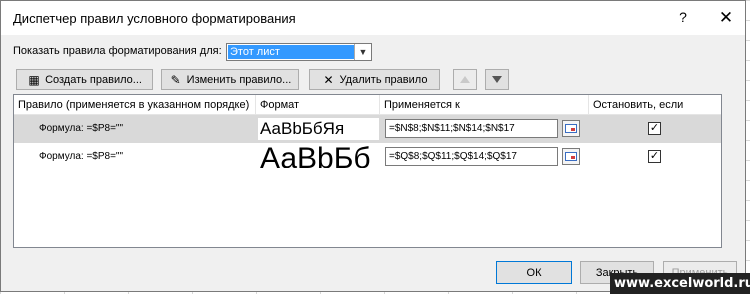 This screenshot has width=750, height=294. What do you see at coordinates (318, 129) in the screenshot?
I see `format-preview: АаВbБбЯя` at bounding box center [318, 129].